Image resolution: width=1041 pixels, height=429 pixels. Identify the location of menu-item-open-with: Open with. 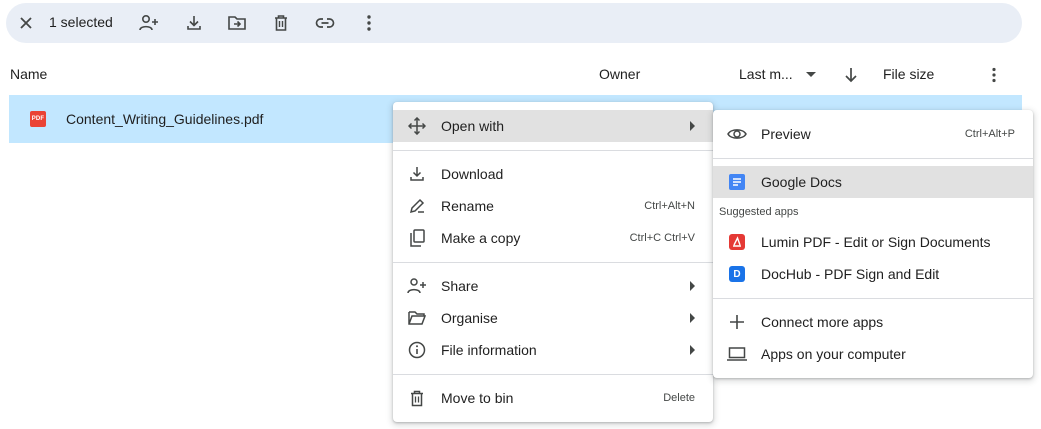
(553, 126).